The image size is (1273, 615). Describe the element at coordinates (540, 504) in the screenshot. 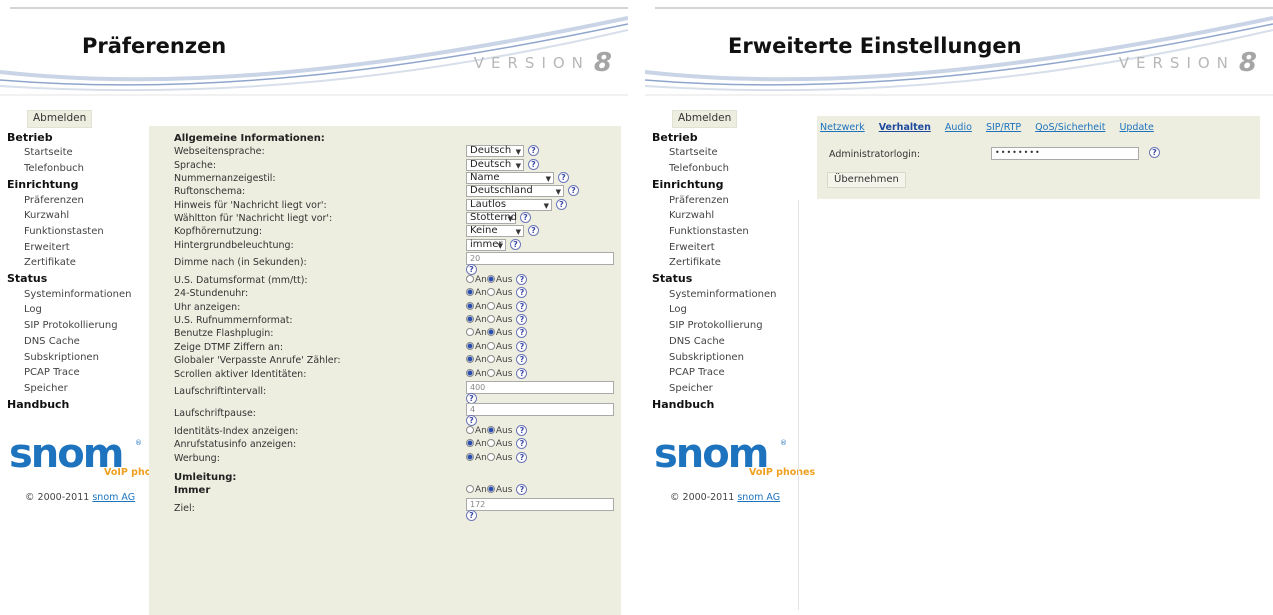

I see `target-input: 172` at that location.